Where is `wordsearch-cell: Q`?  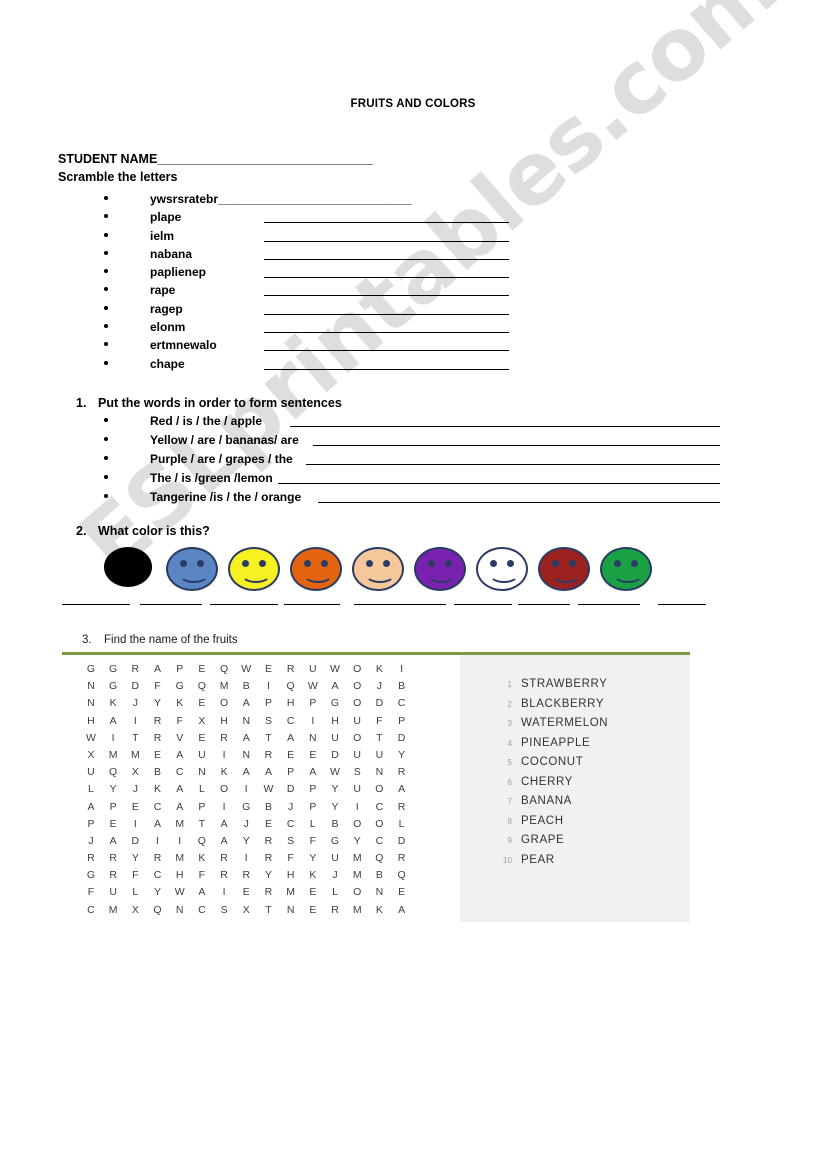
wordsearch-cell: Q is located at coordinates (402, 875).